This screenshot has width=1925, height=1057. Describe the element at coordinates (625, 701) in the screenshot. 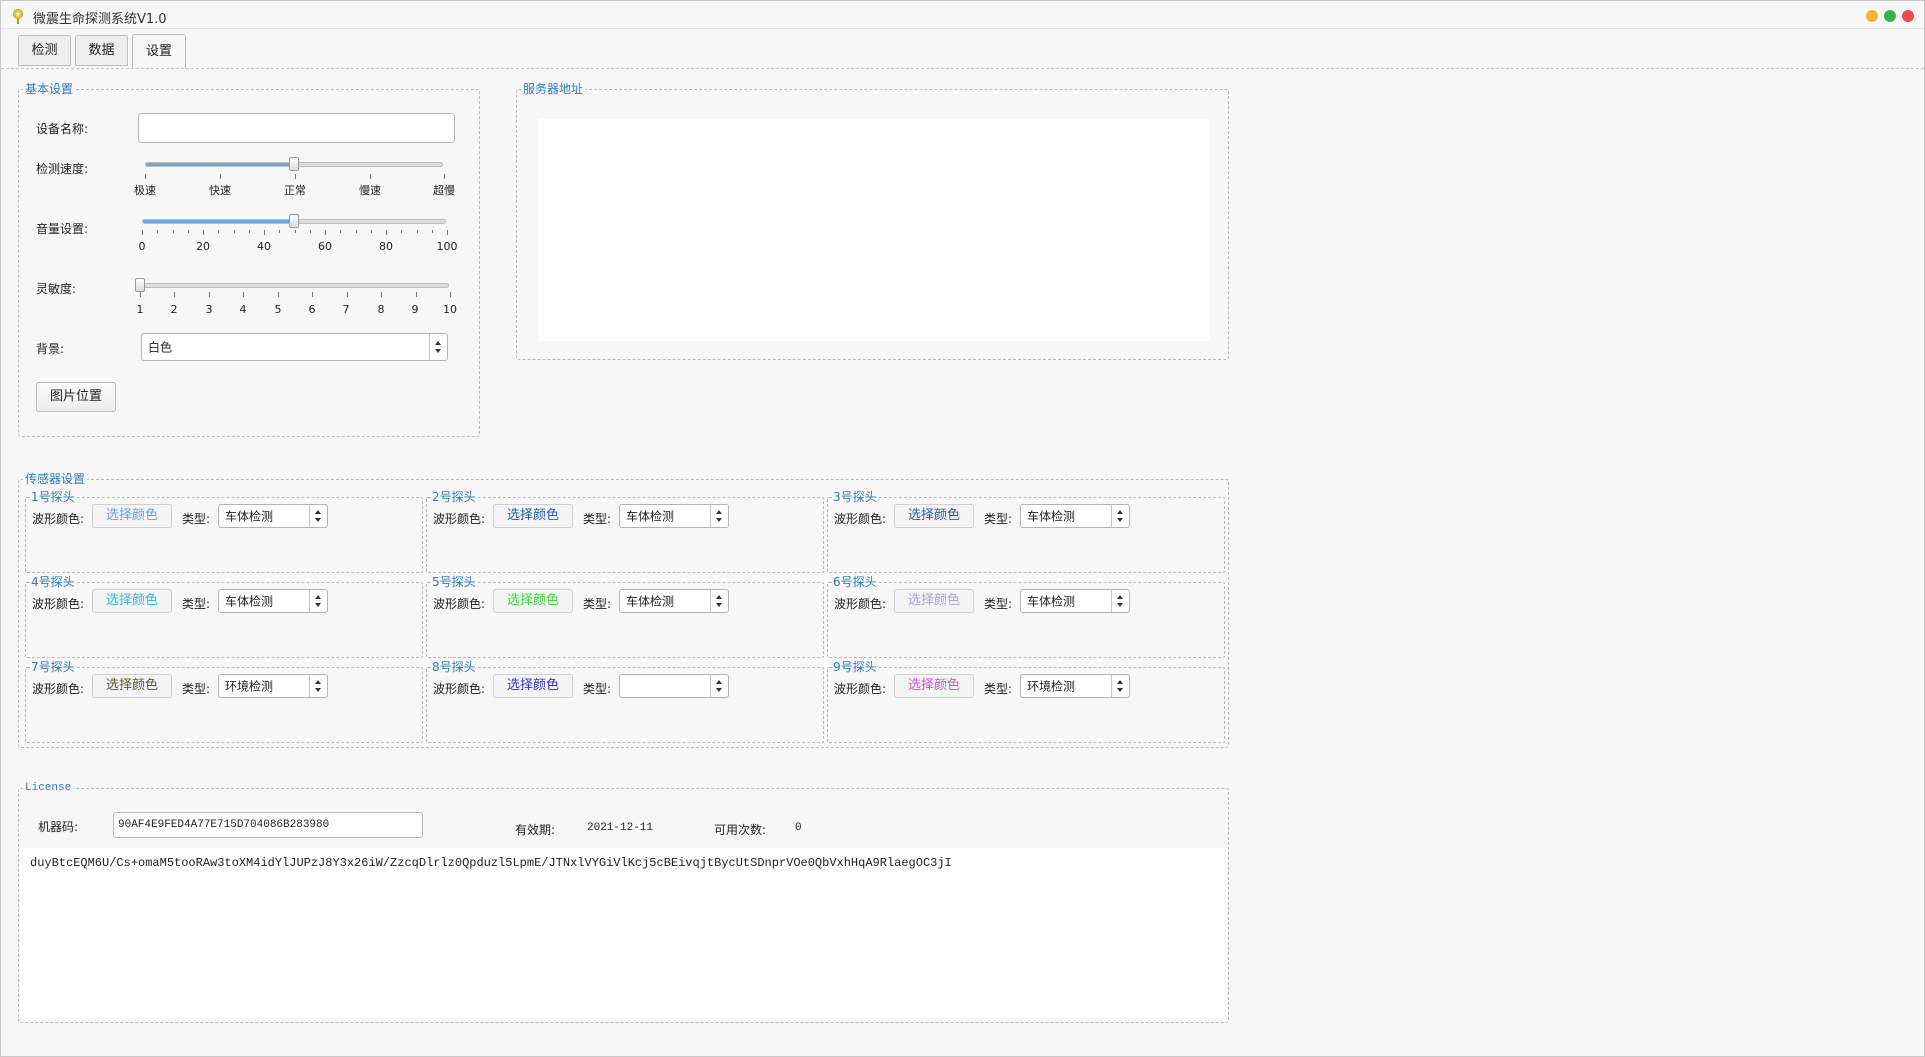

I see `probe-group: 8号探头波形颜色: 选择颜色 类型:` at that location.